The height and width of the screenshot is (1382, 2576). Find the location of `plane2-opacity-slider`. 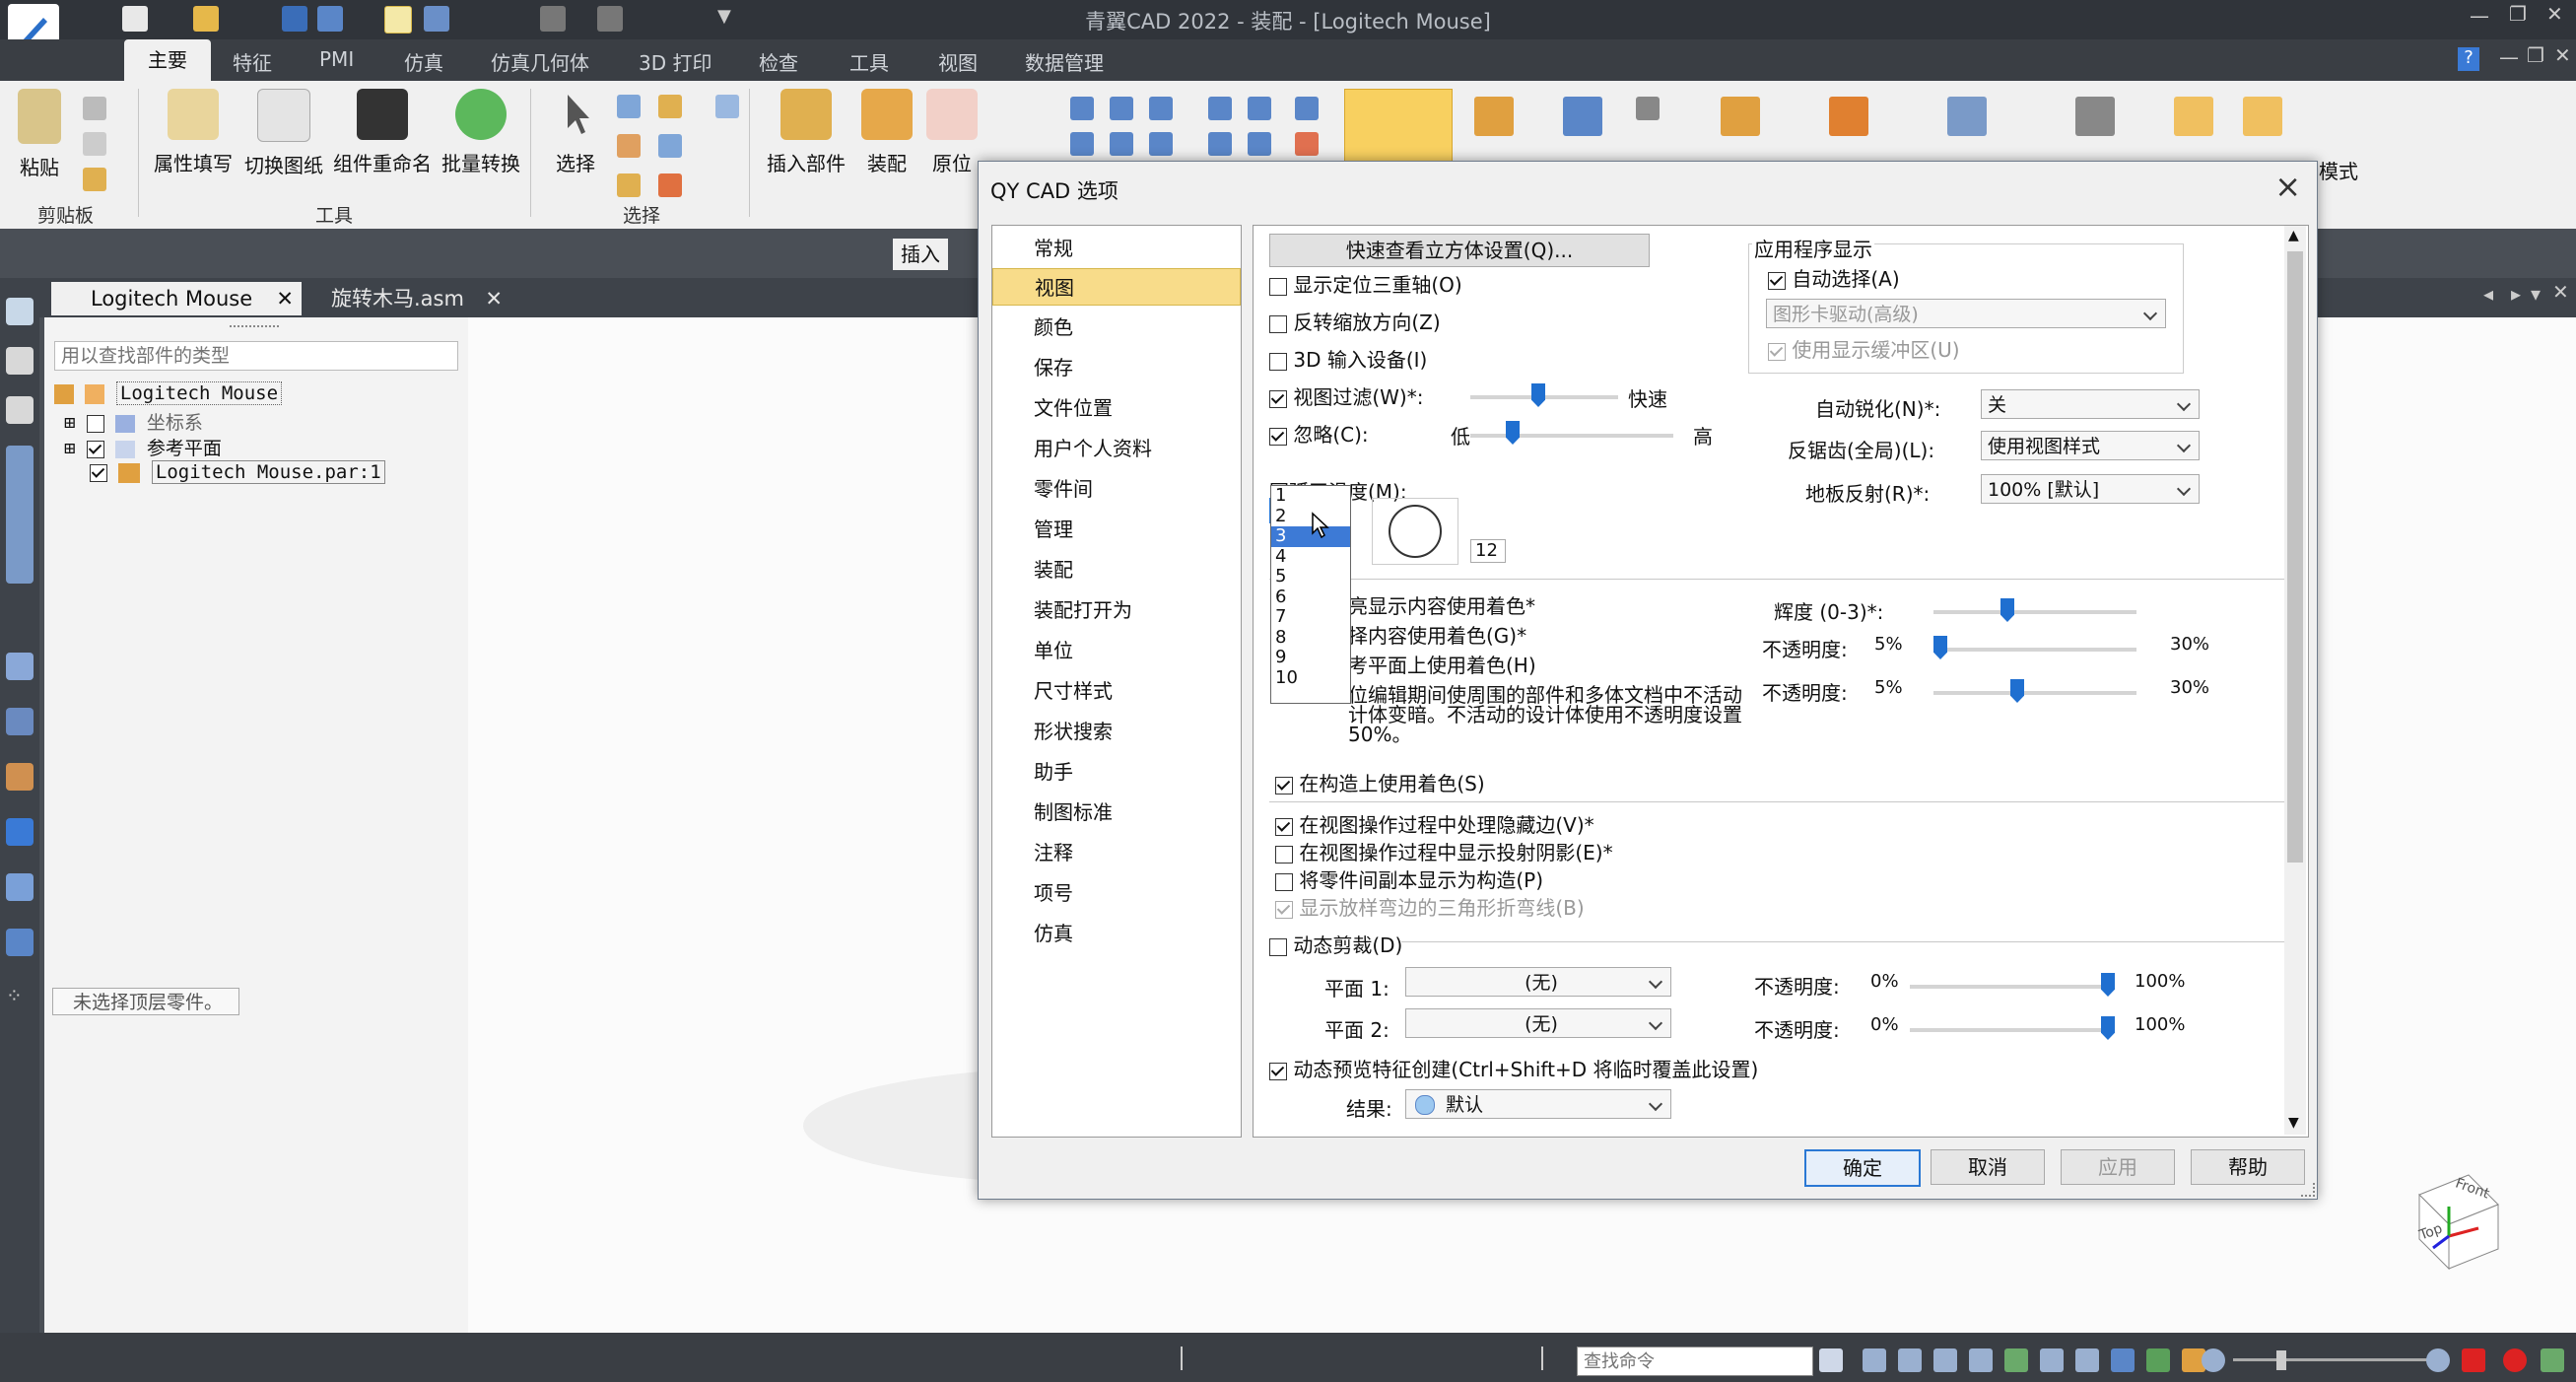

plane2-opacity-slider is located at coordinates (2011, 1030).